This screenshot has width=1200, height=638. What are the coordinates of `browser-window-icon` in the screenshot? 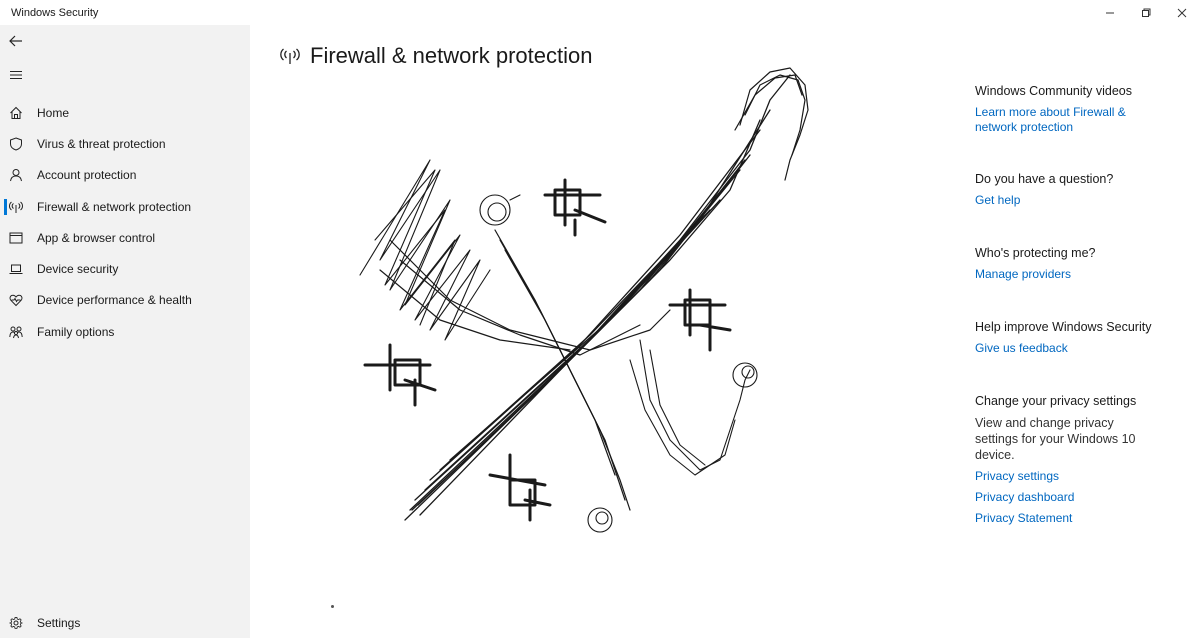 It's located at (16, 238).